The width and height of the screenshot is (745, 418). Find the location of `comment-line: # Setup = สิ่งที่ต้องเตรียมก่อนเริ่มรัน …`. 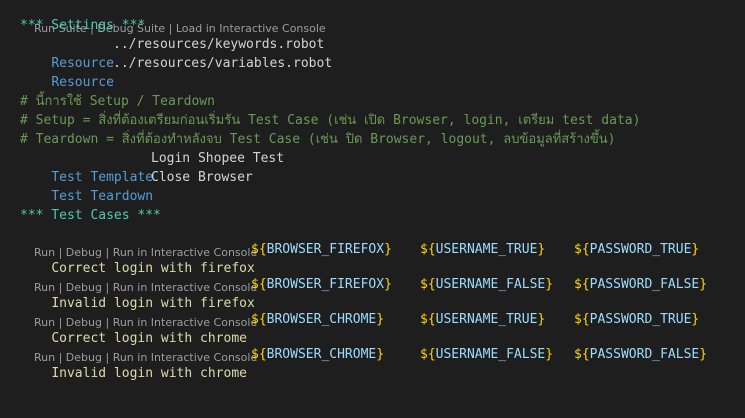

comment-line: # Setup = สิ่งที่ต้องเตรียมก่อนเริ่มรัน … is located at coordinates (330, 120).